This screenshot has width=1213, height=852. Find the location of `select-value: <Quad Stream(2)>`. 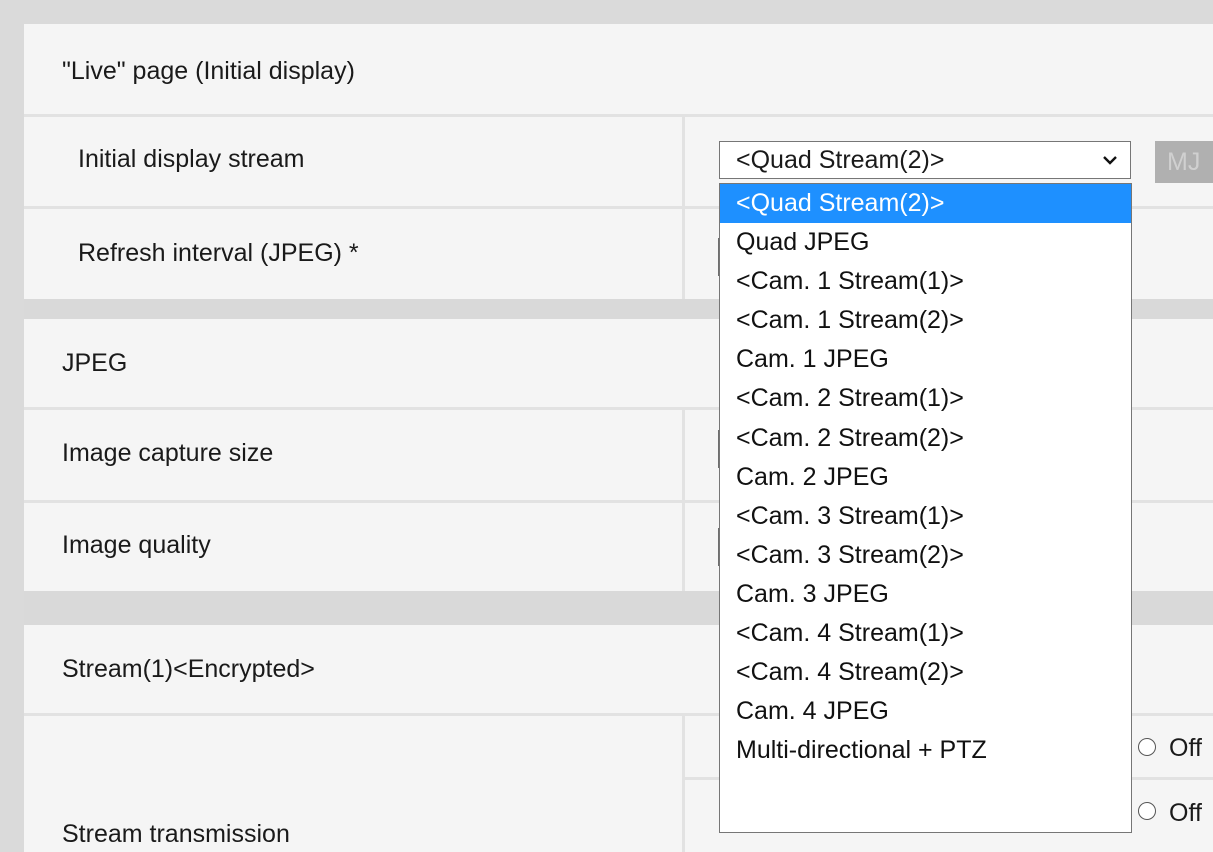

select-value: <Quad Stream(2)> is located at coordinates (840, 160).